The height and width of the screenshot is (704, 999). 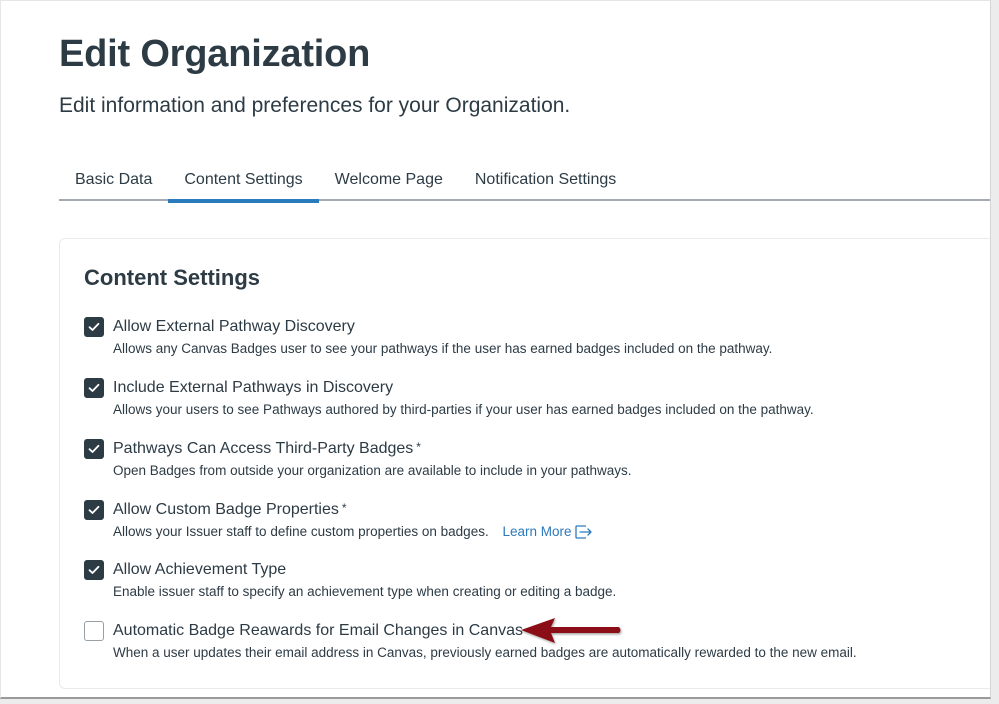 I want to click on include-external-pathways-checkbox, so click(x=94, y=388).